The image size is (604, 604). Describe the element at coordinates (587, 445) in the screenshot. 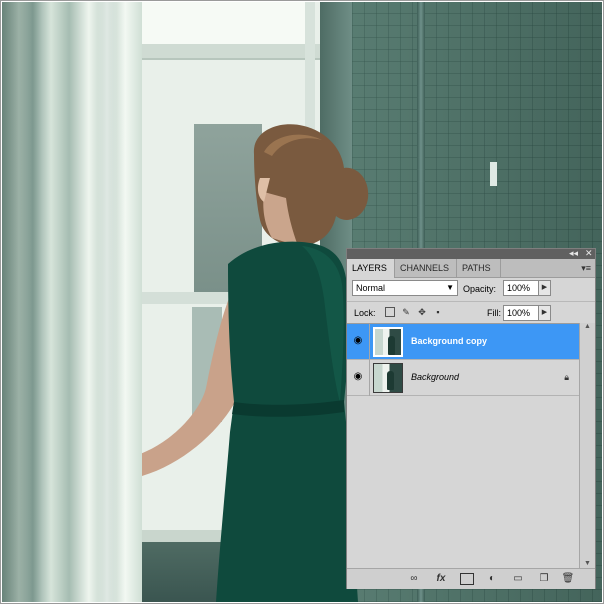

I see `layers-scrollbar: ▲ ▼` at that location.